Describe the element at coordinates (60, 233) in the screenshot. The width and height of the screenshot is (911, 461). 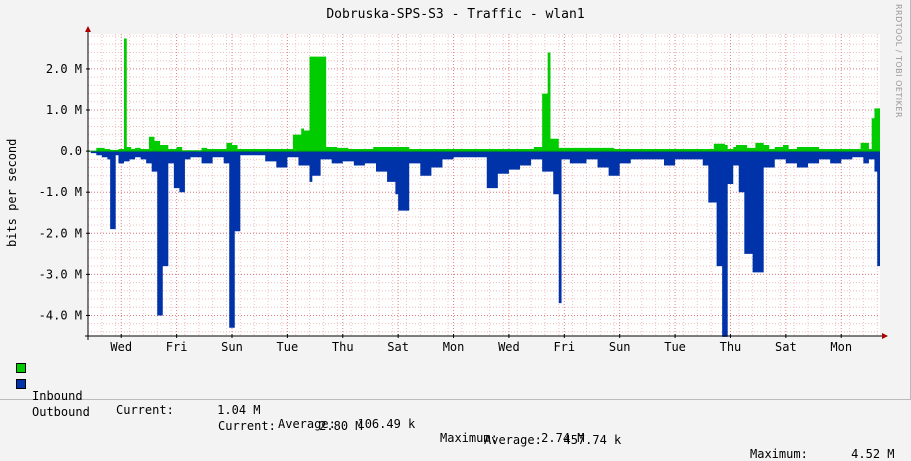
I see `y-tick-label: -2.0 M` at that location.